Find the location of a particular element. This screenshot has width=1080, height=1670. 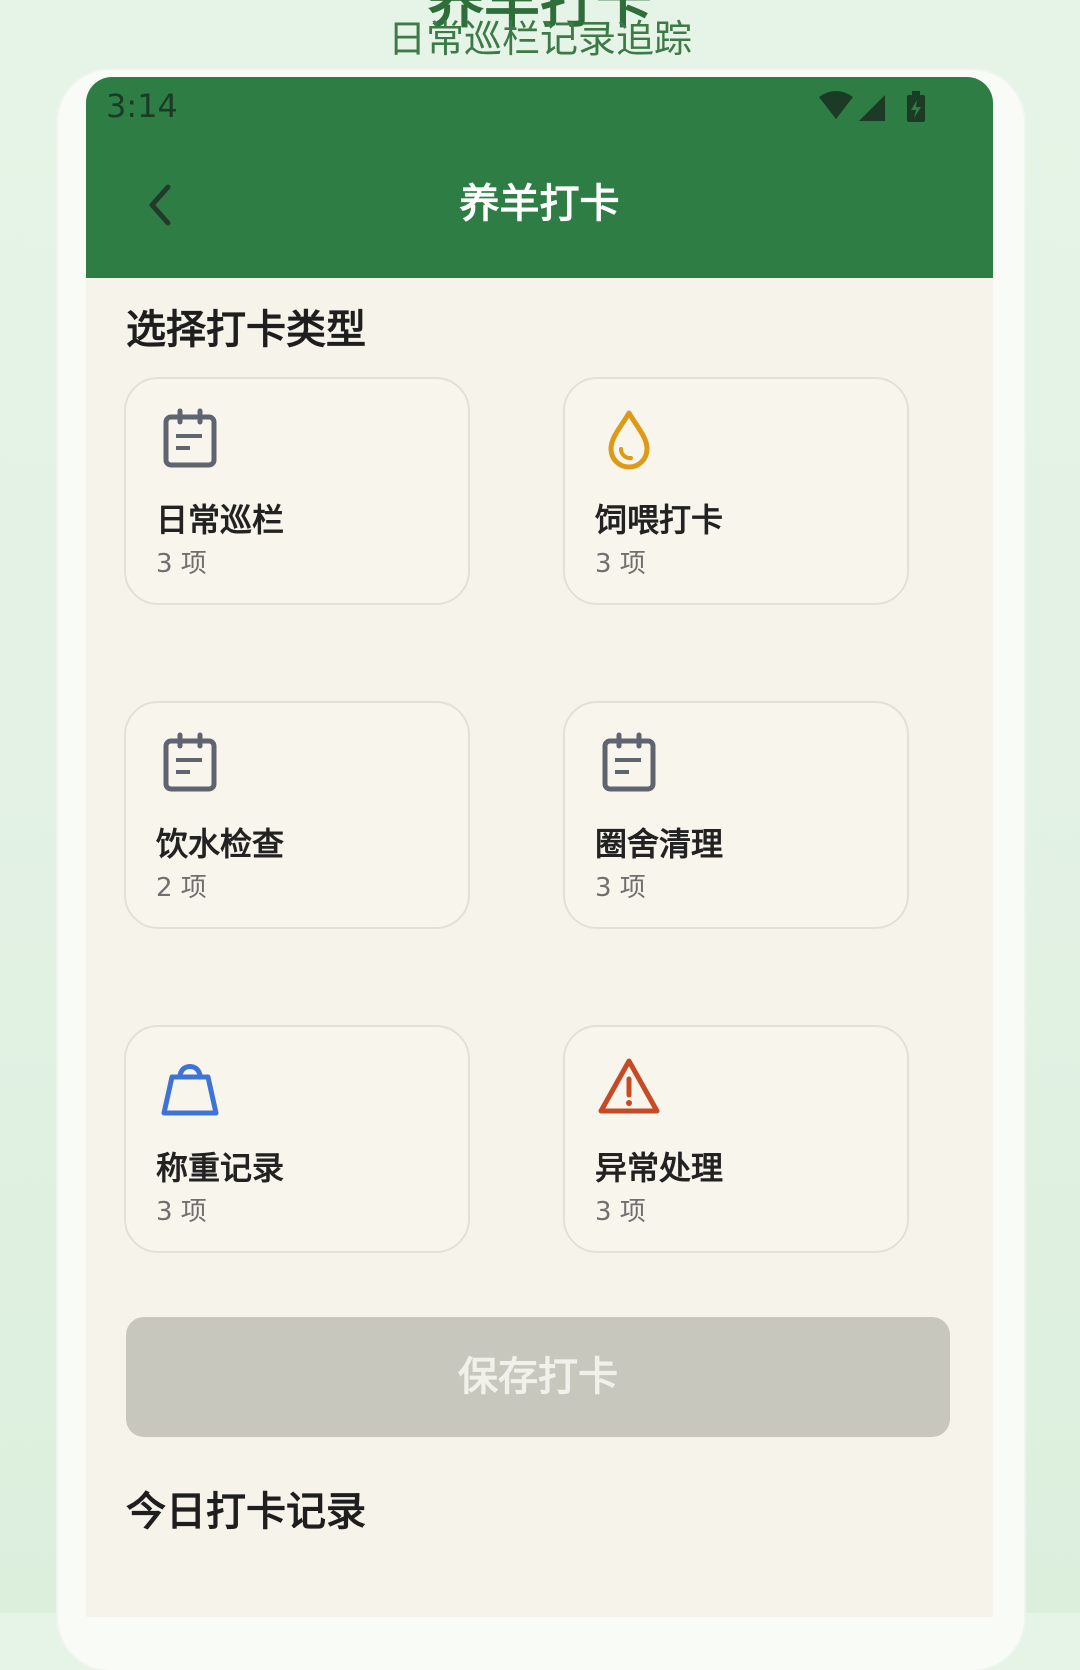

checkin-type-card-feeding: 饲喂打卡 3 项 is located at coordinates (736, 491).